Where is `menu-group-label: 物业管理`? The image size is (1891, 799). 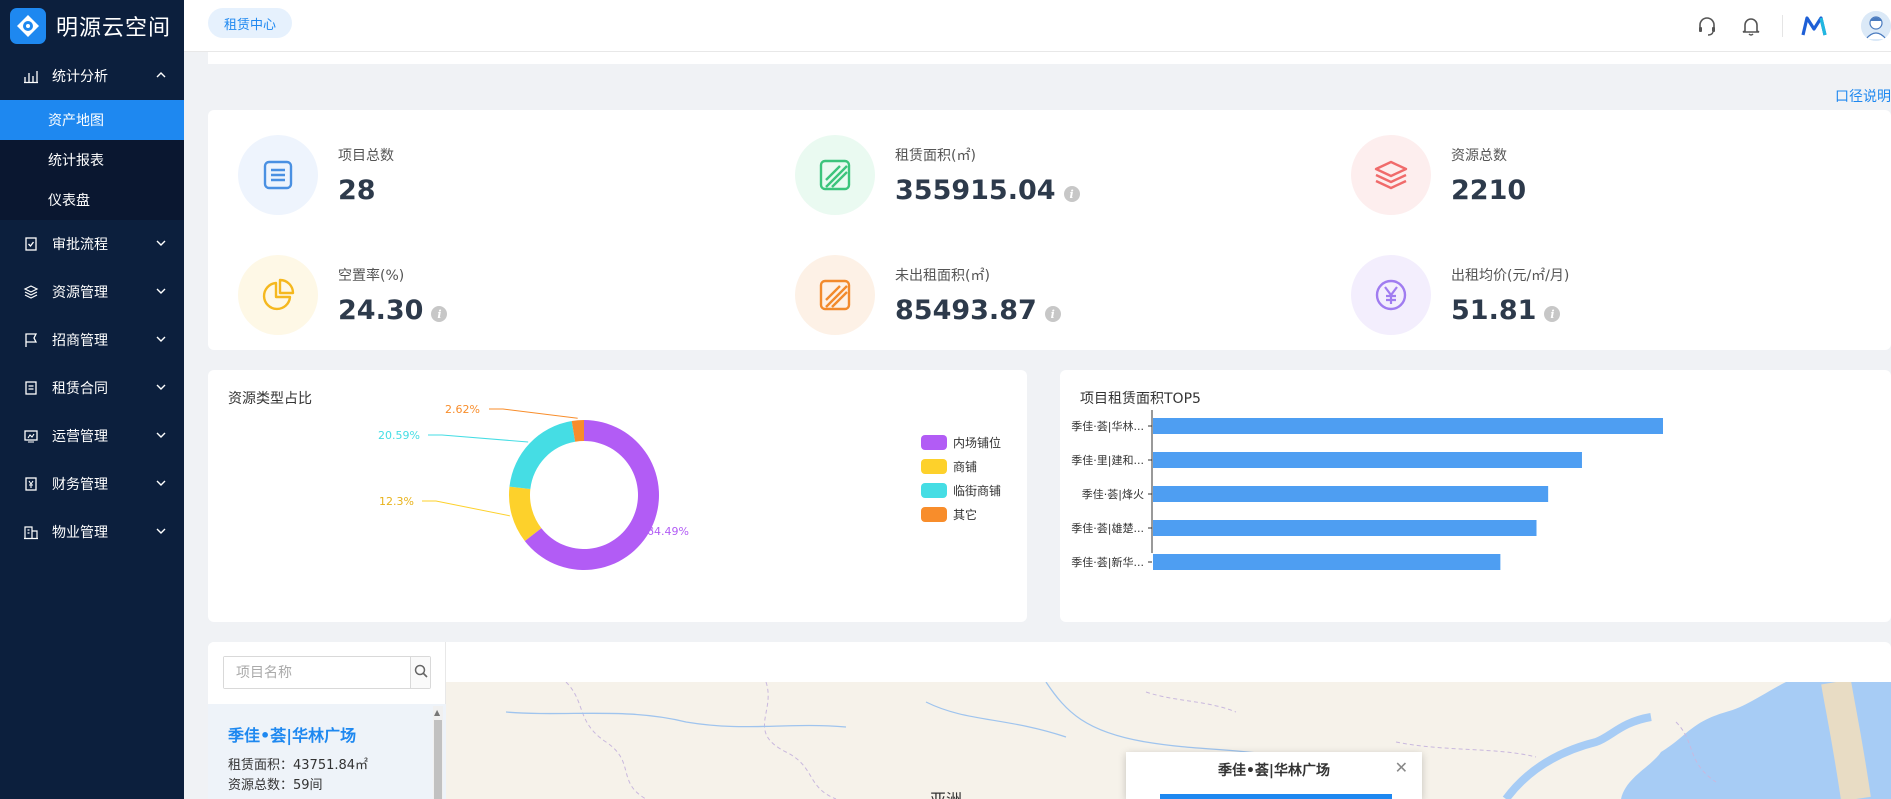
menu-group-label: 物业管理 is located at coordinates (80, 533).